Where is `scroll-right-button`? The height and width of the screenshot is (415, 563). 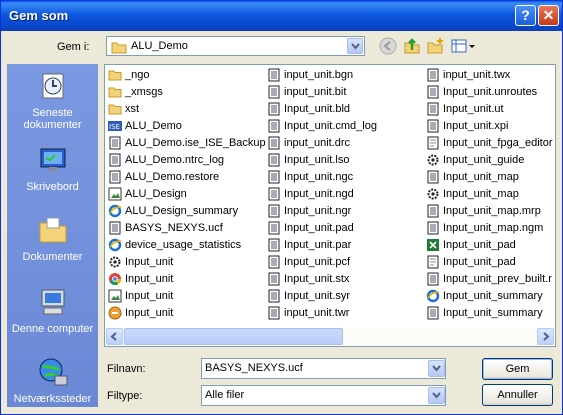
scroll-right-button is located at coordinates (545, 336).